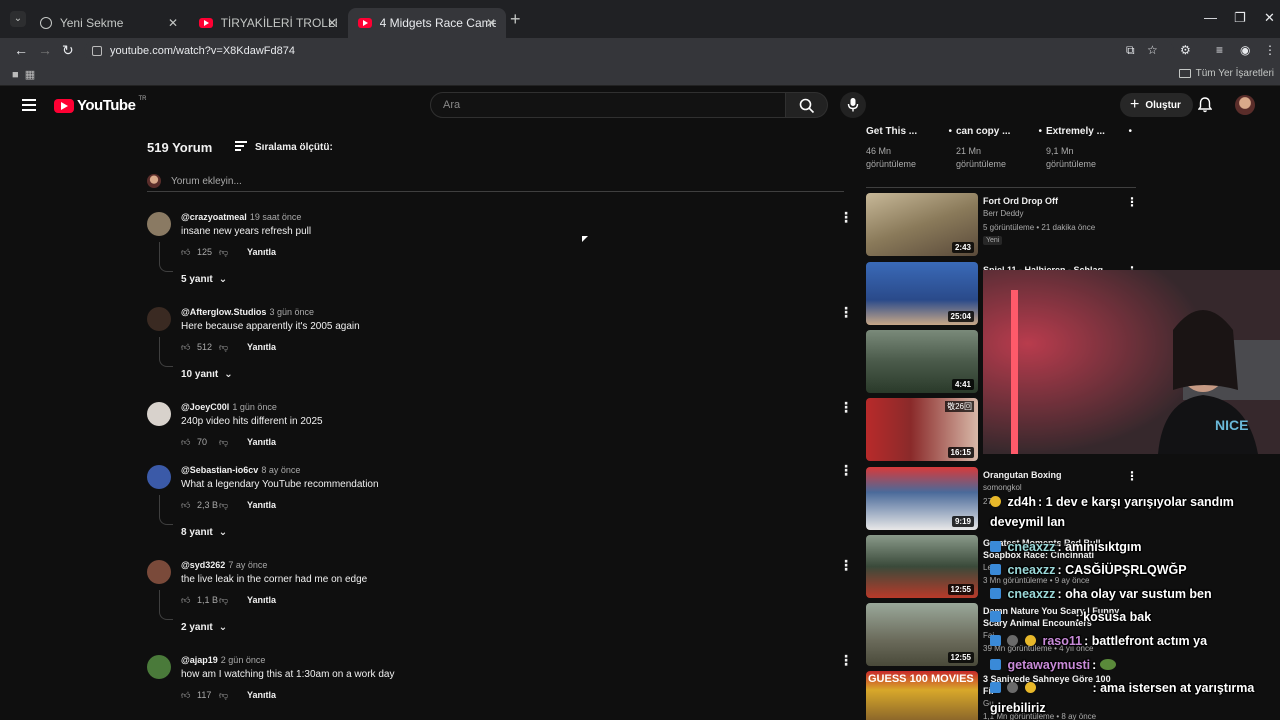 Image resolution: width=1280 pixels, height=720 pixels. Describe the element at coordinates (202, 51) in the screenshot. I see `url-text: youtube.com/watch?v=X8KdawFd874` at that location.